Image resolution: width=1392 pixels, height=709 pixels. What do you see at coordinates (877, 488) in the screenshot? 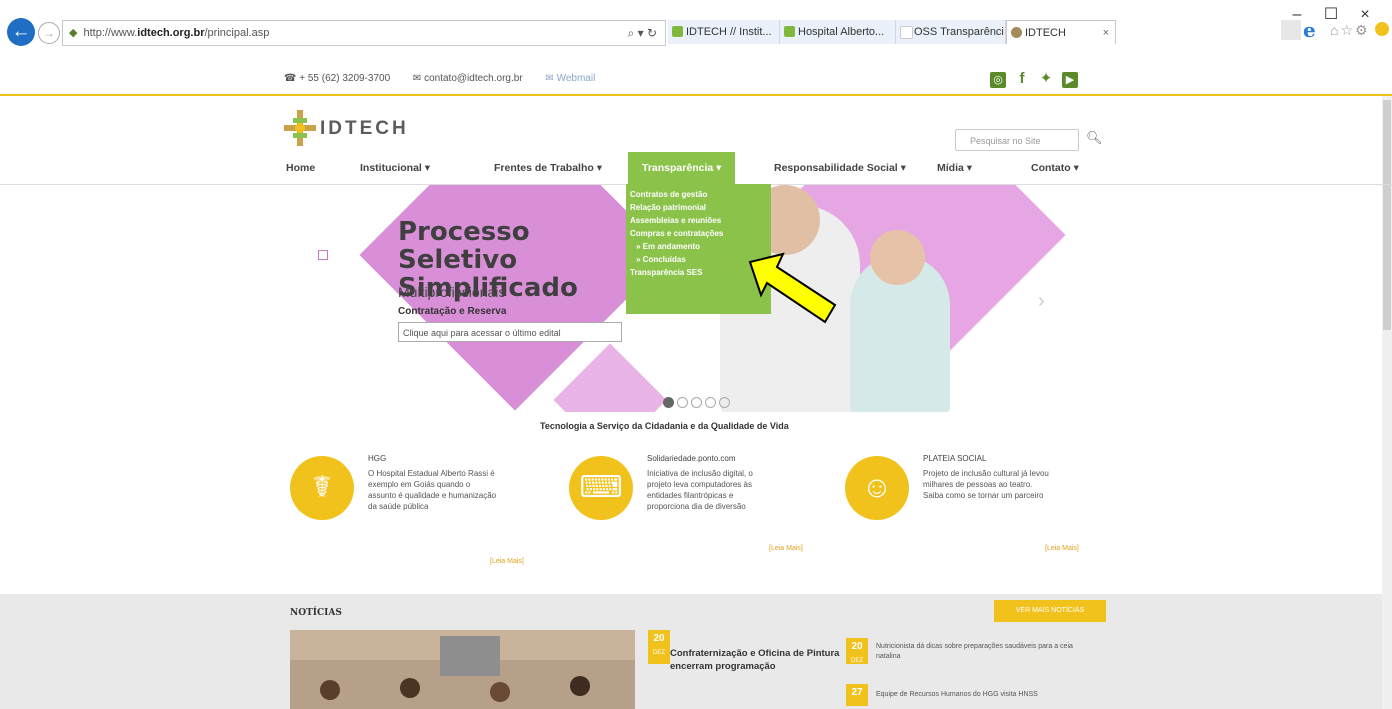
I see `theater-masks-icon: ☺` at bounding box center [877, 488].